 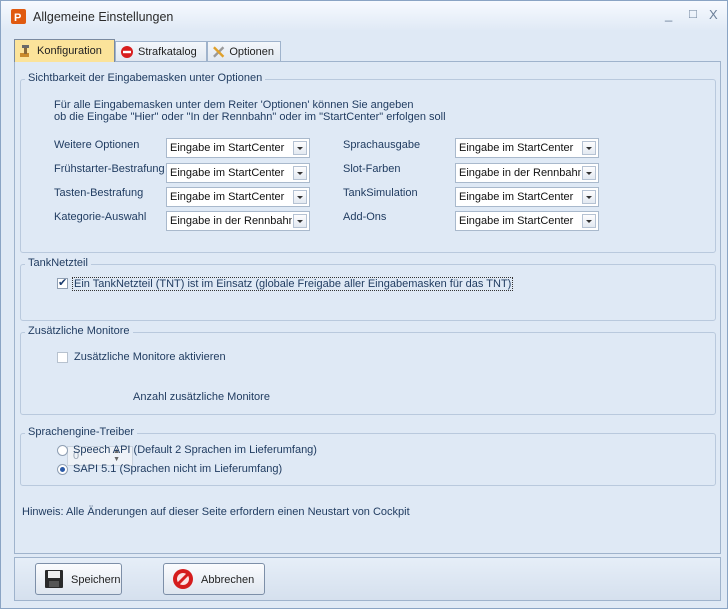 I want to click on svg-text: P, so click(x=17, y=18).